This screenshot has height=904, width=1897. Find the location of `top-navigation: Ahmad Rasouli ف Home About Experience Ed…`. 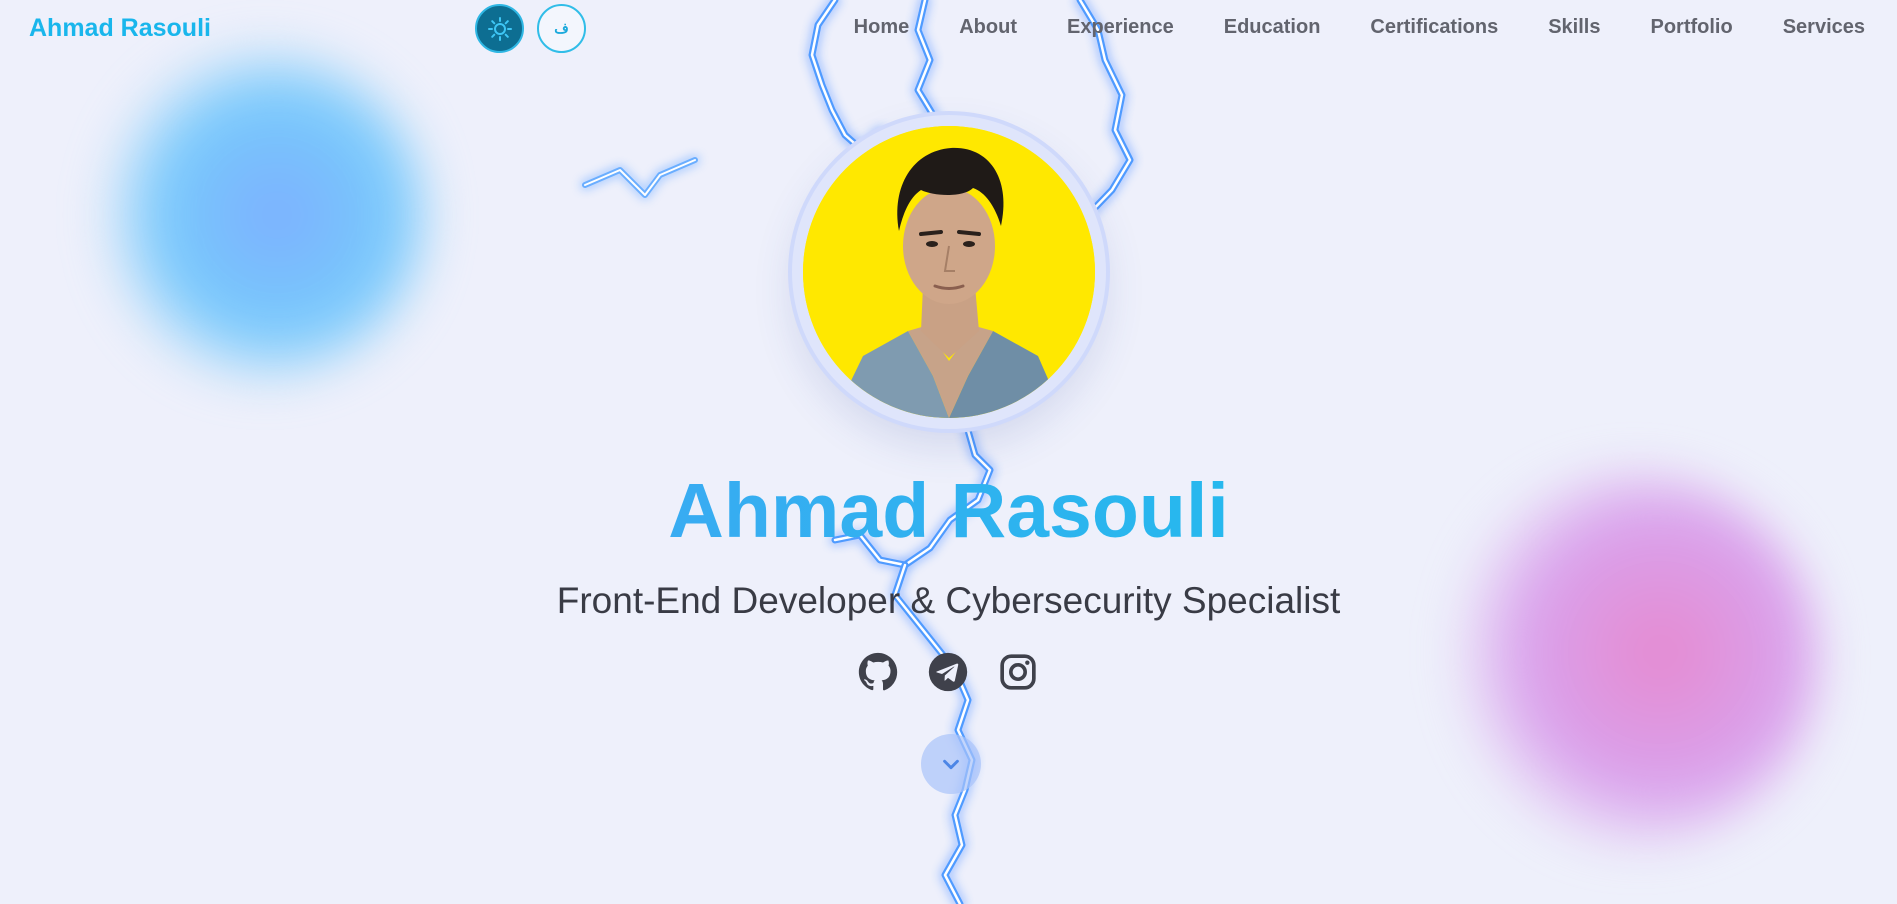

top-navigation: Ahmad Rasouli ف Home About Experience Ed… is located at coordinates (948, 28).